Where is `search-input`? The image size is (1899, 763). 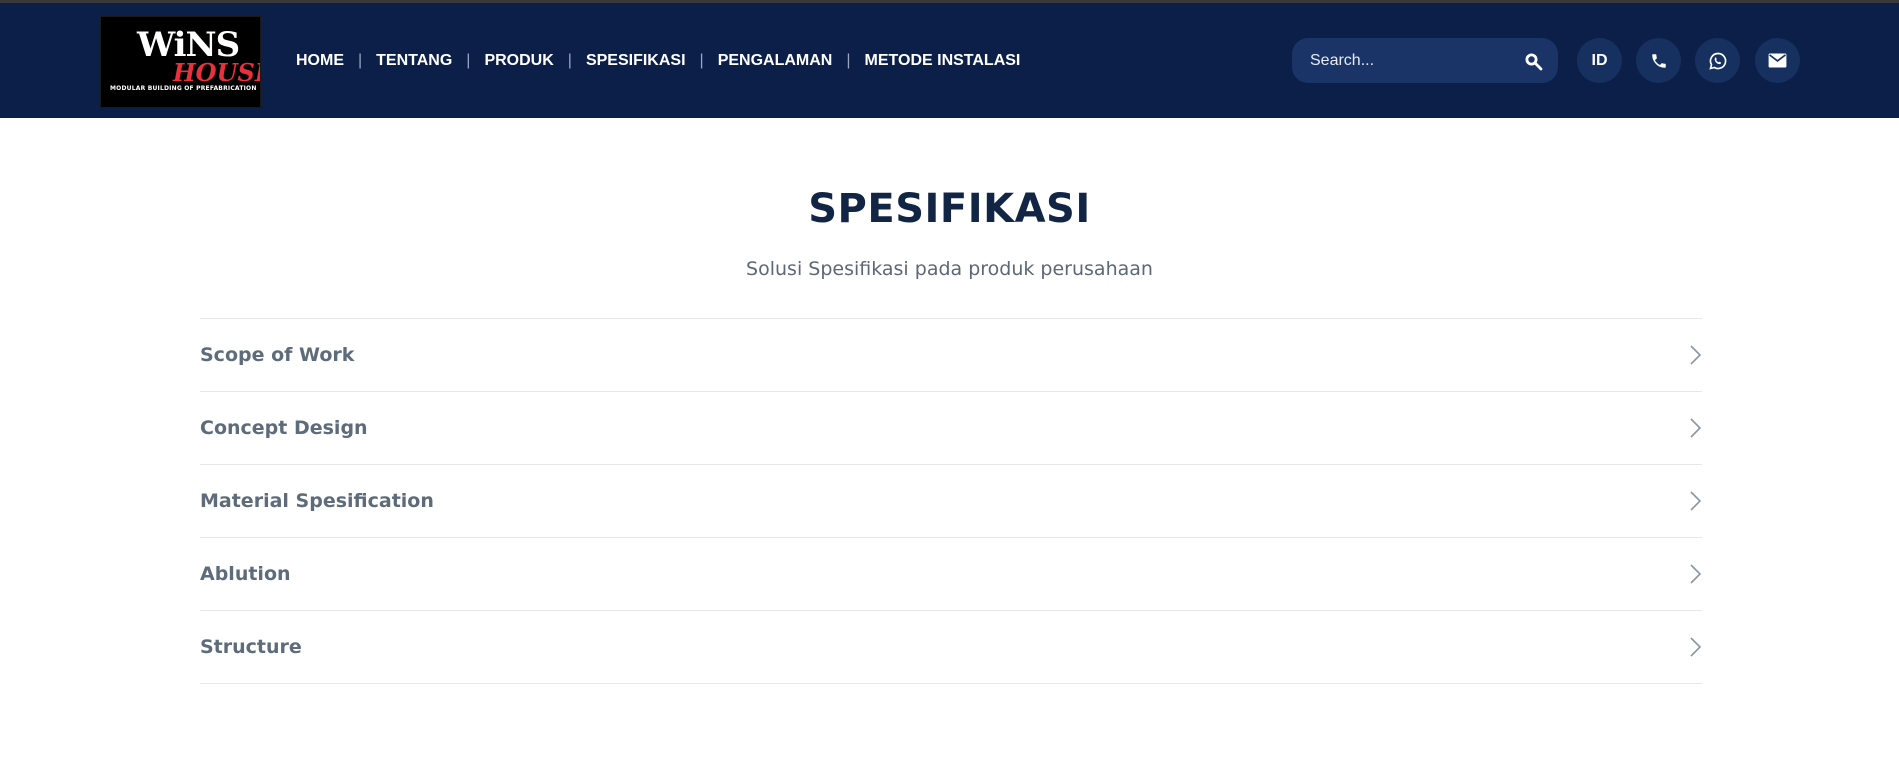 search-input is located at coordinates (1410, 60).